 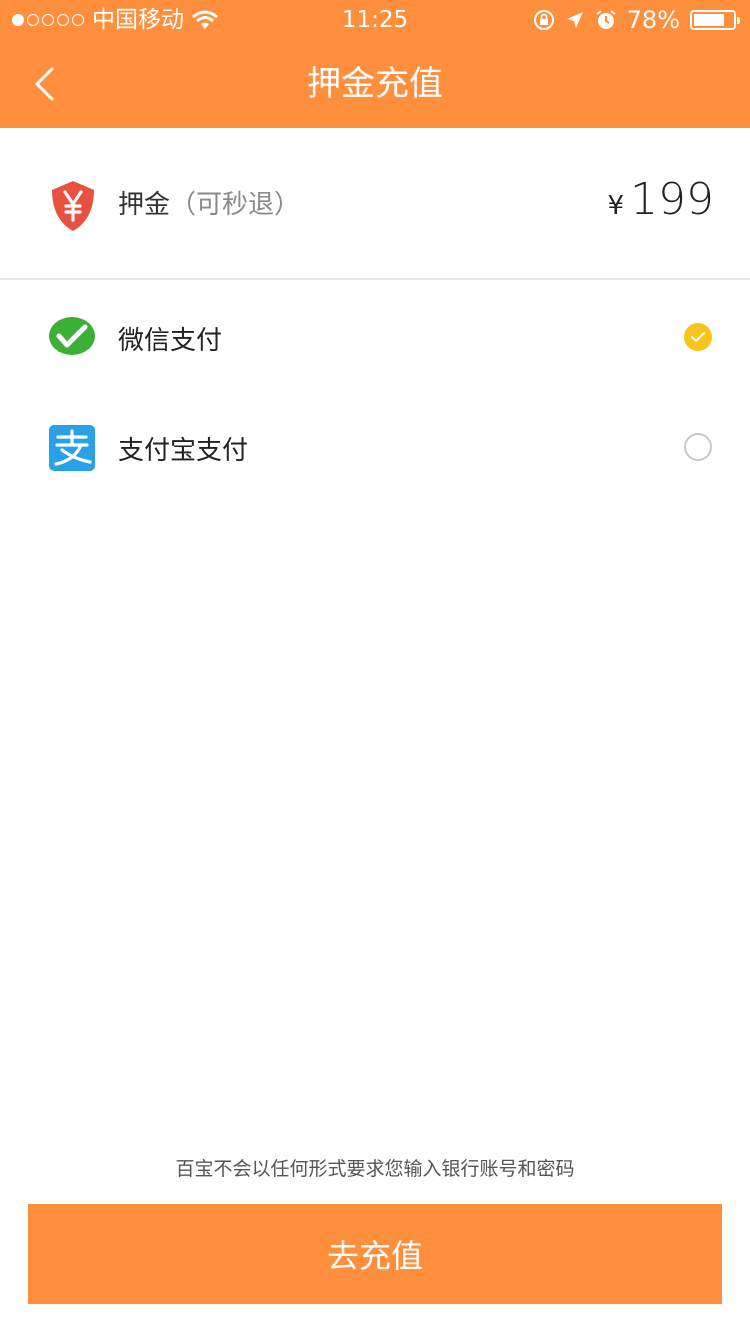 I want to click on amount-value: 199, so click(x=672, y=199).